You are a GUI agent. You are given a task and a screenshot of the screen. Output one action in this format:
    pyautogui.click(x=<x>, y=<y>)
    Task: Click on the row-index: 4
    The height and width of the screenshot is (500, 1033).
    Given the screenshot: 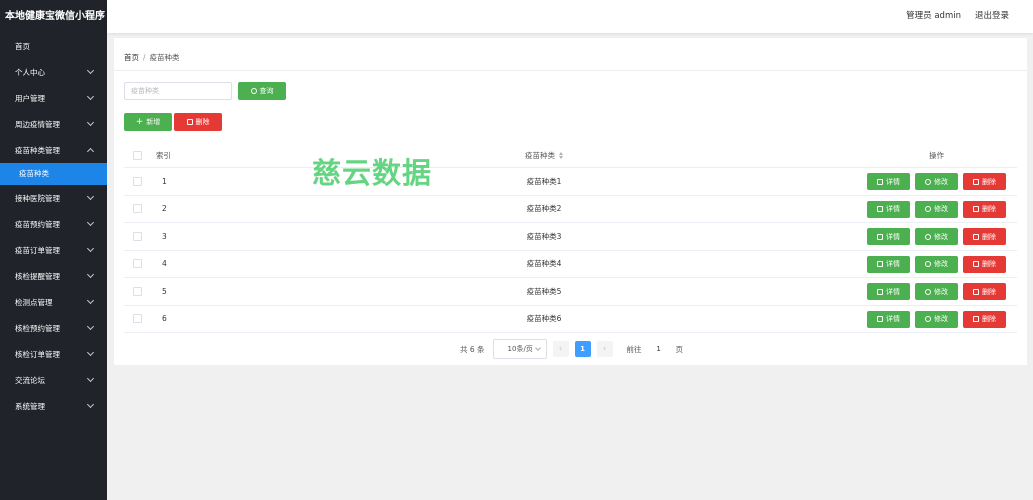 What is the action you would take?
    pyautogui.click(x=164, y=264)
    